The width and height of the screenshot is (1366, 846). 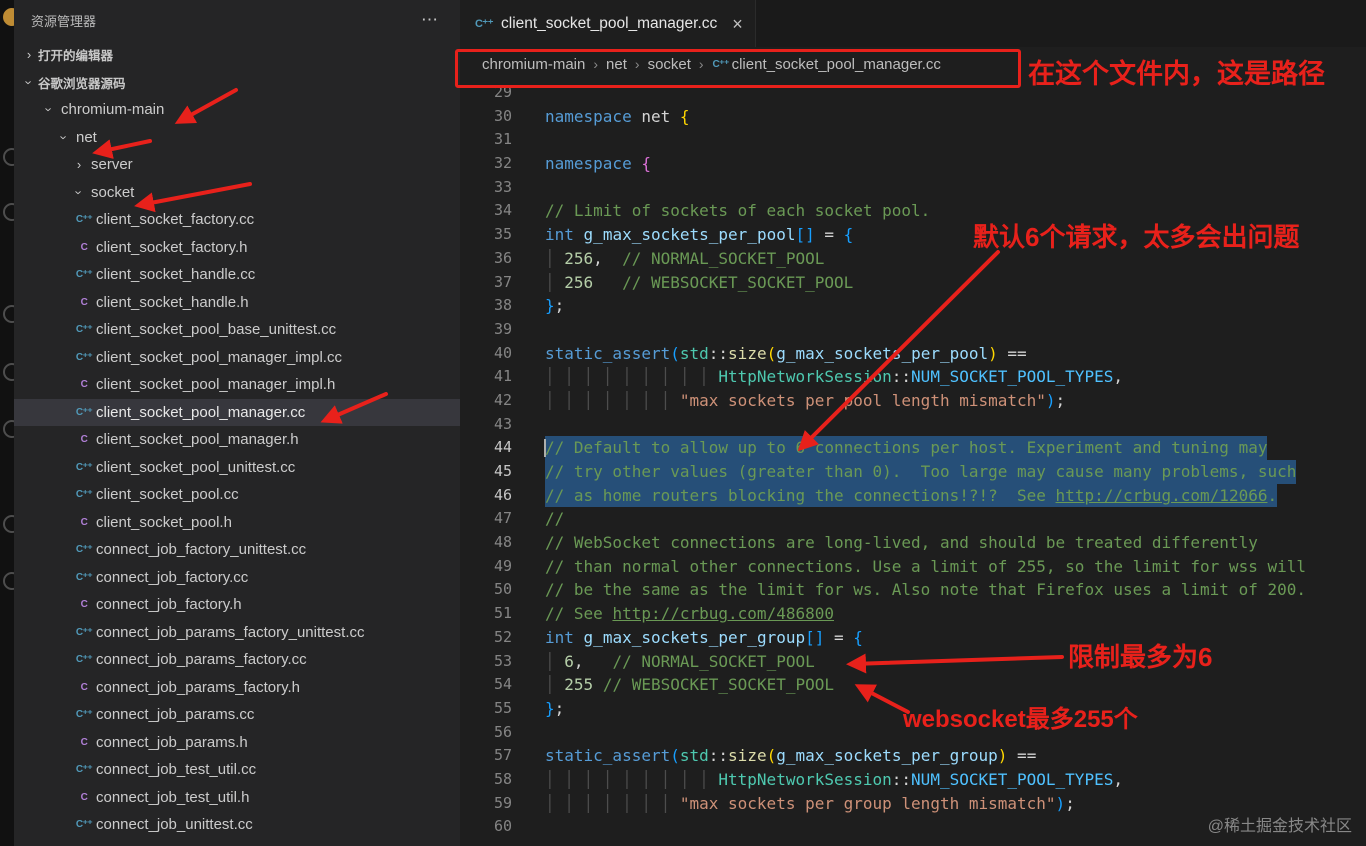 What do you see at coordinates (8, 372) in the screenshot?
I see `activity-icon-fragment` at bounding box center [8, 372].